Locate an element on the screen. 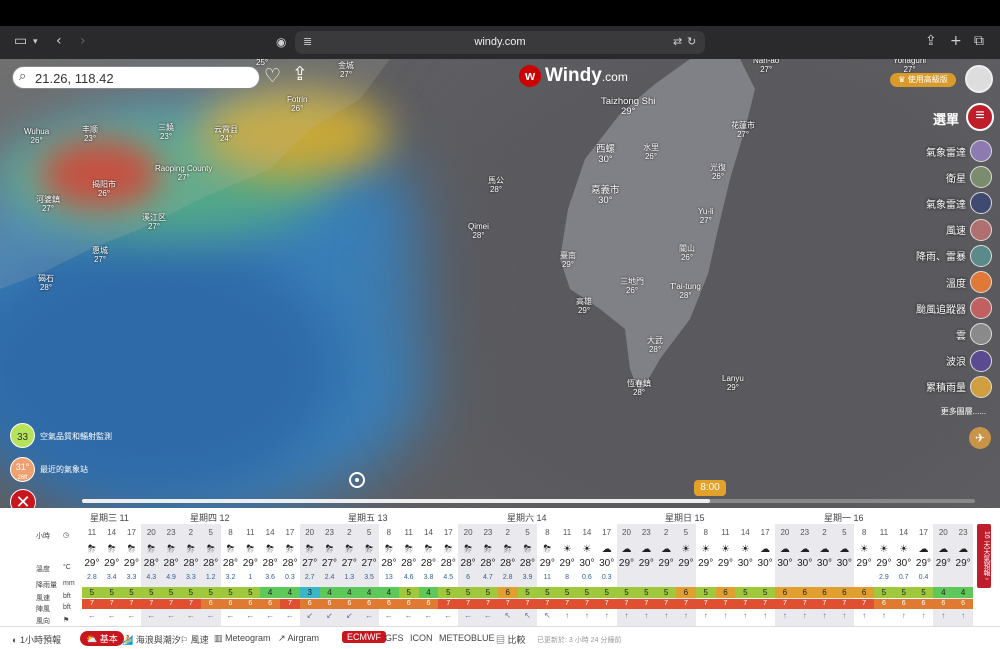 The width and height of the screenshot is (1000, 649). forecast-column: 11 ☀ 29° 6 7 ↑ is located at coordinates (725, 575).